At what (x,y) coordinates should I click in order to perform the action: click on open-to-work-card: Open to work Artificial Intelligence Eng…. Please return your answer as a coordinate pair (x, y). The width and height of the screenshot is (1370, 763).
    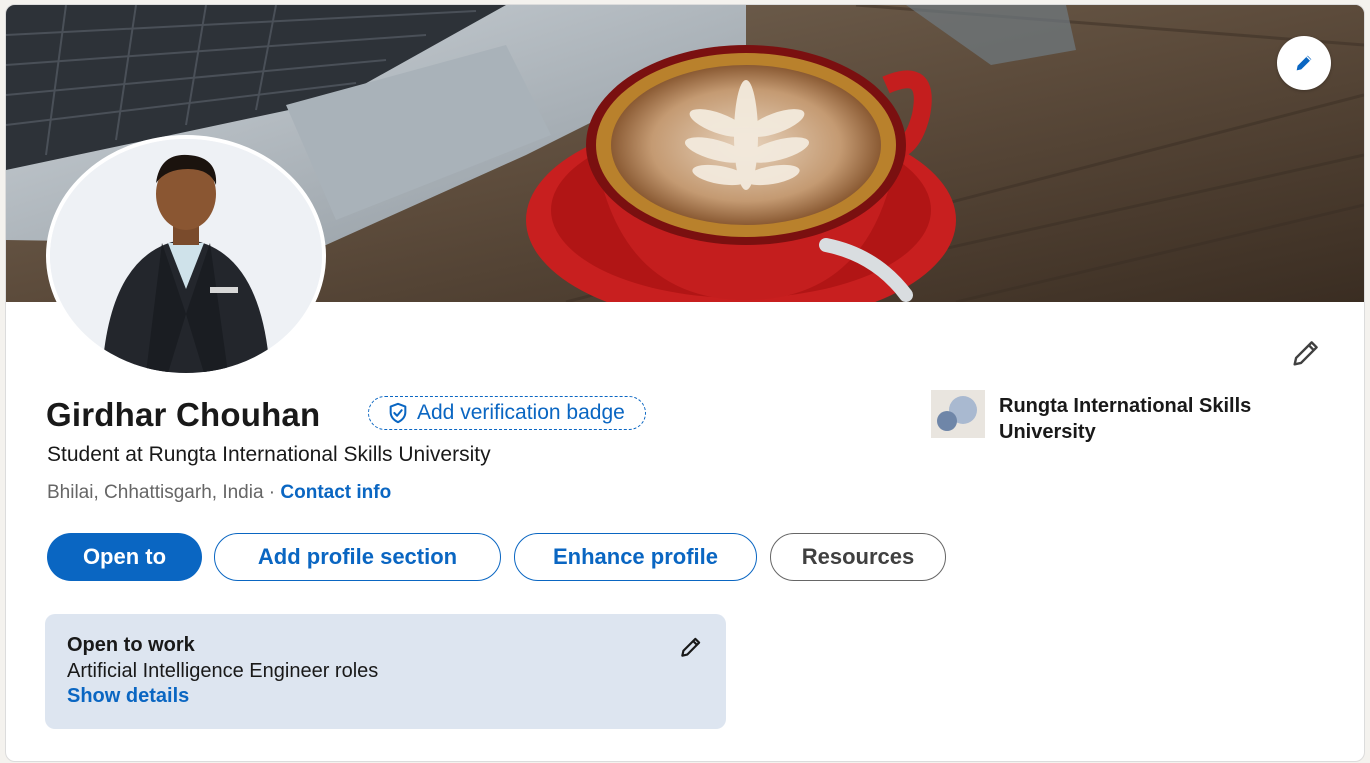
    Looking at the image, I should click on (385, 671).